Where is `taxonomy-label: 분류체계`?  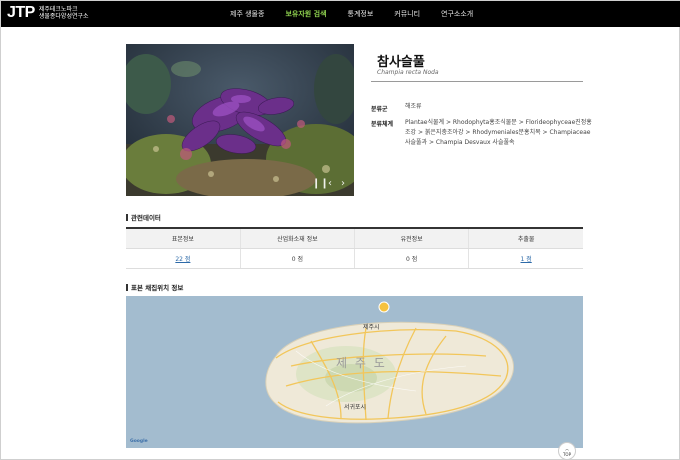
taxonomy-label: 분류체계 is located at coordinates (382, 124).